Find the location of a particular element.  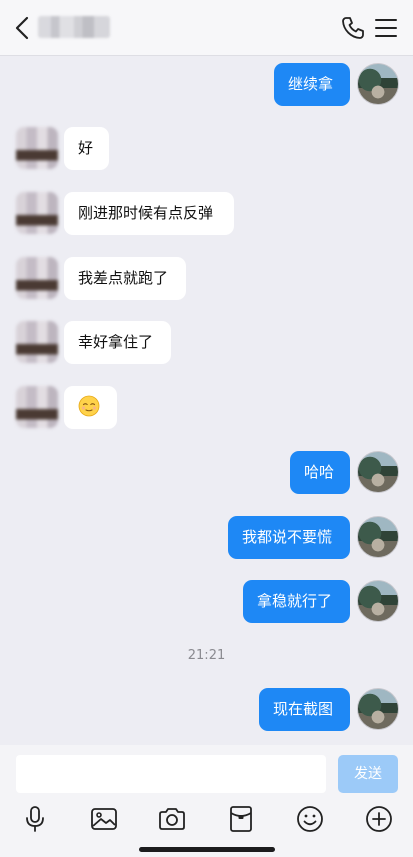

message-bubble: 现在截图 is located at coordinates (304, 709).